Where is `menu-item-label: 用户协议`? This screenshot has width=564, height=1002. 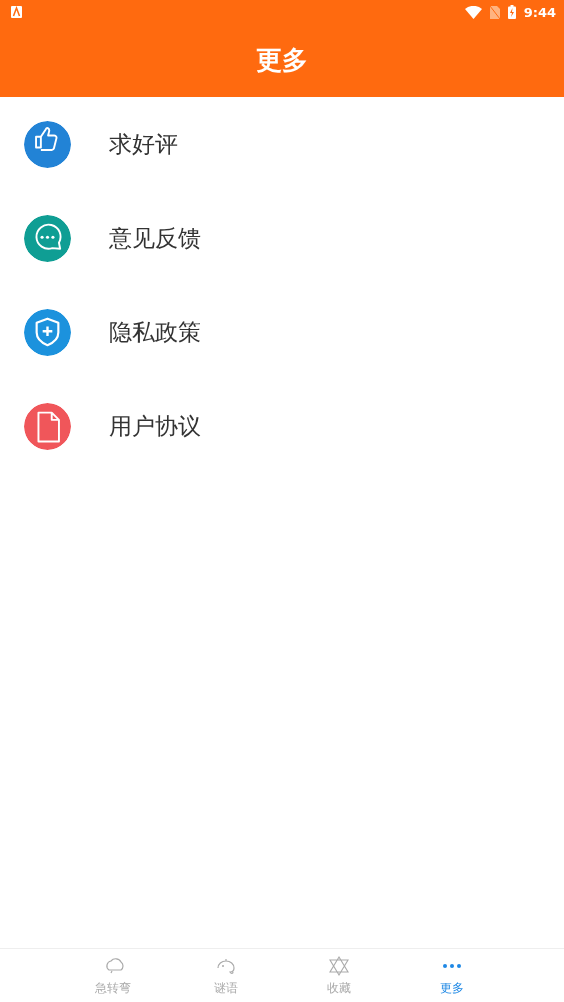 menu-item-label: 用户协议 is located at coordinates (155, 426).